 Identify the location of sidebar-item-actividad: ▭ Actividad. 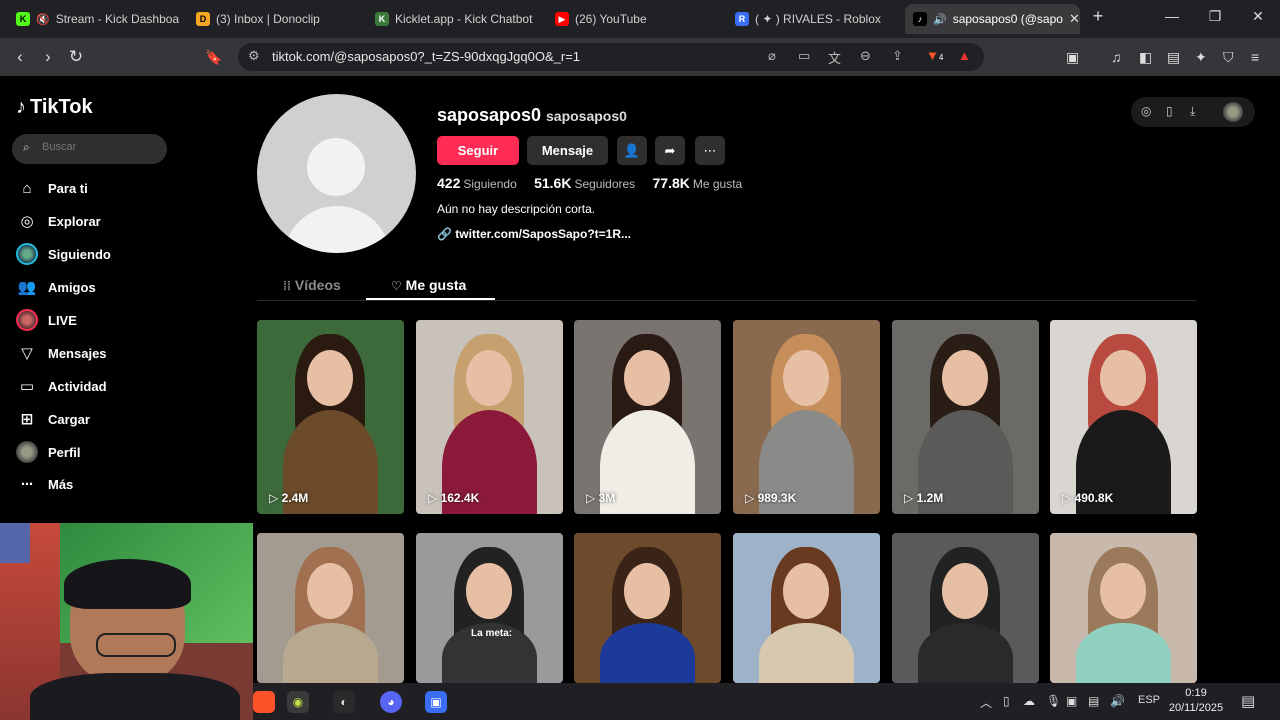
(61, 386).